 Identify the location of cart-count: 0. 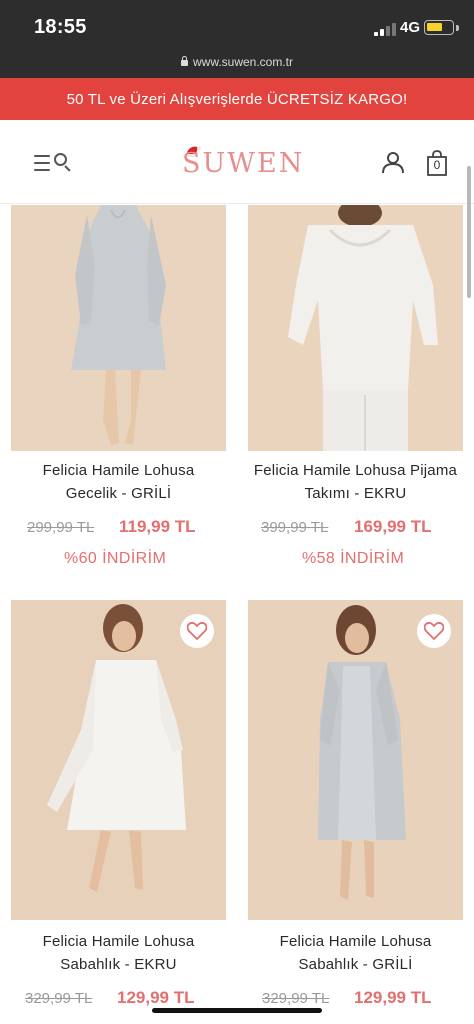
(437, 165).